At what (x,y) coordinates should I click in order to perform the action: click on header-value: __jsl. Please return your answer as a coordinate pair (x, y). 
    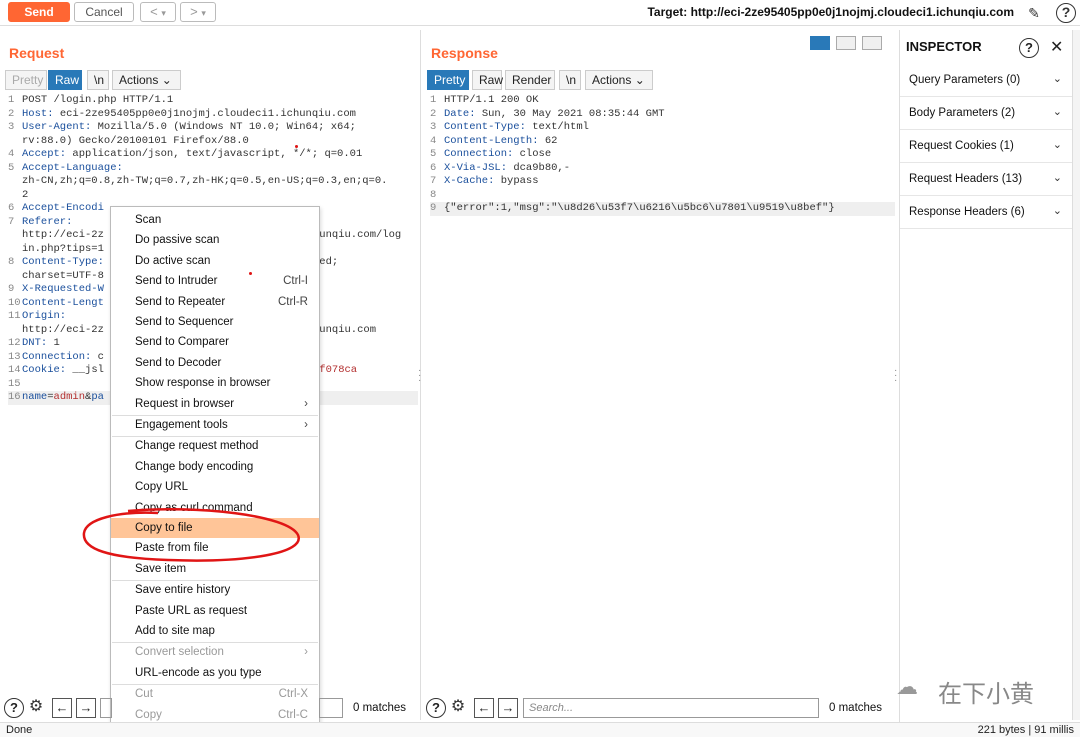
    Looking at the image, I should click on (85, 370).